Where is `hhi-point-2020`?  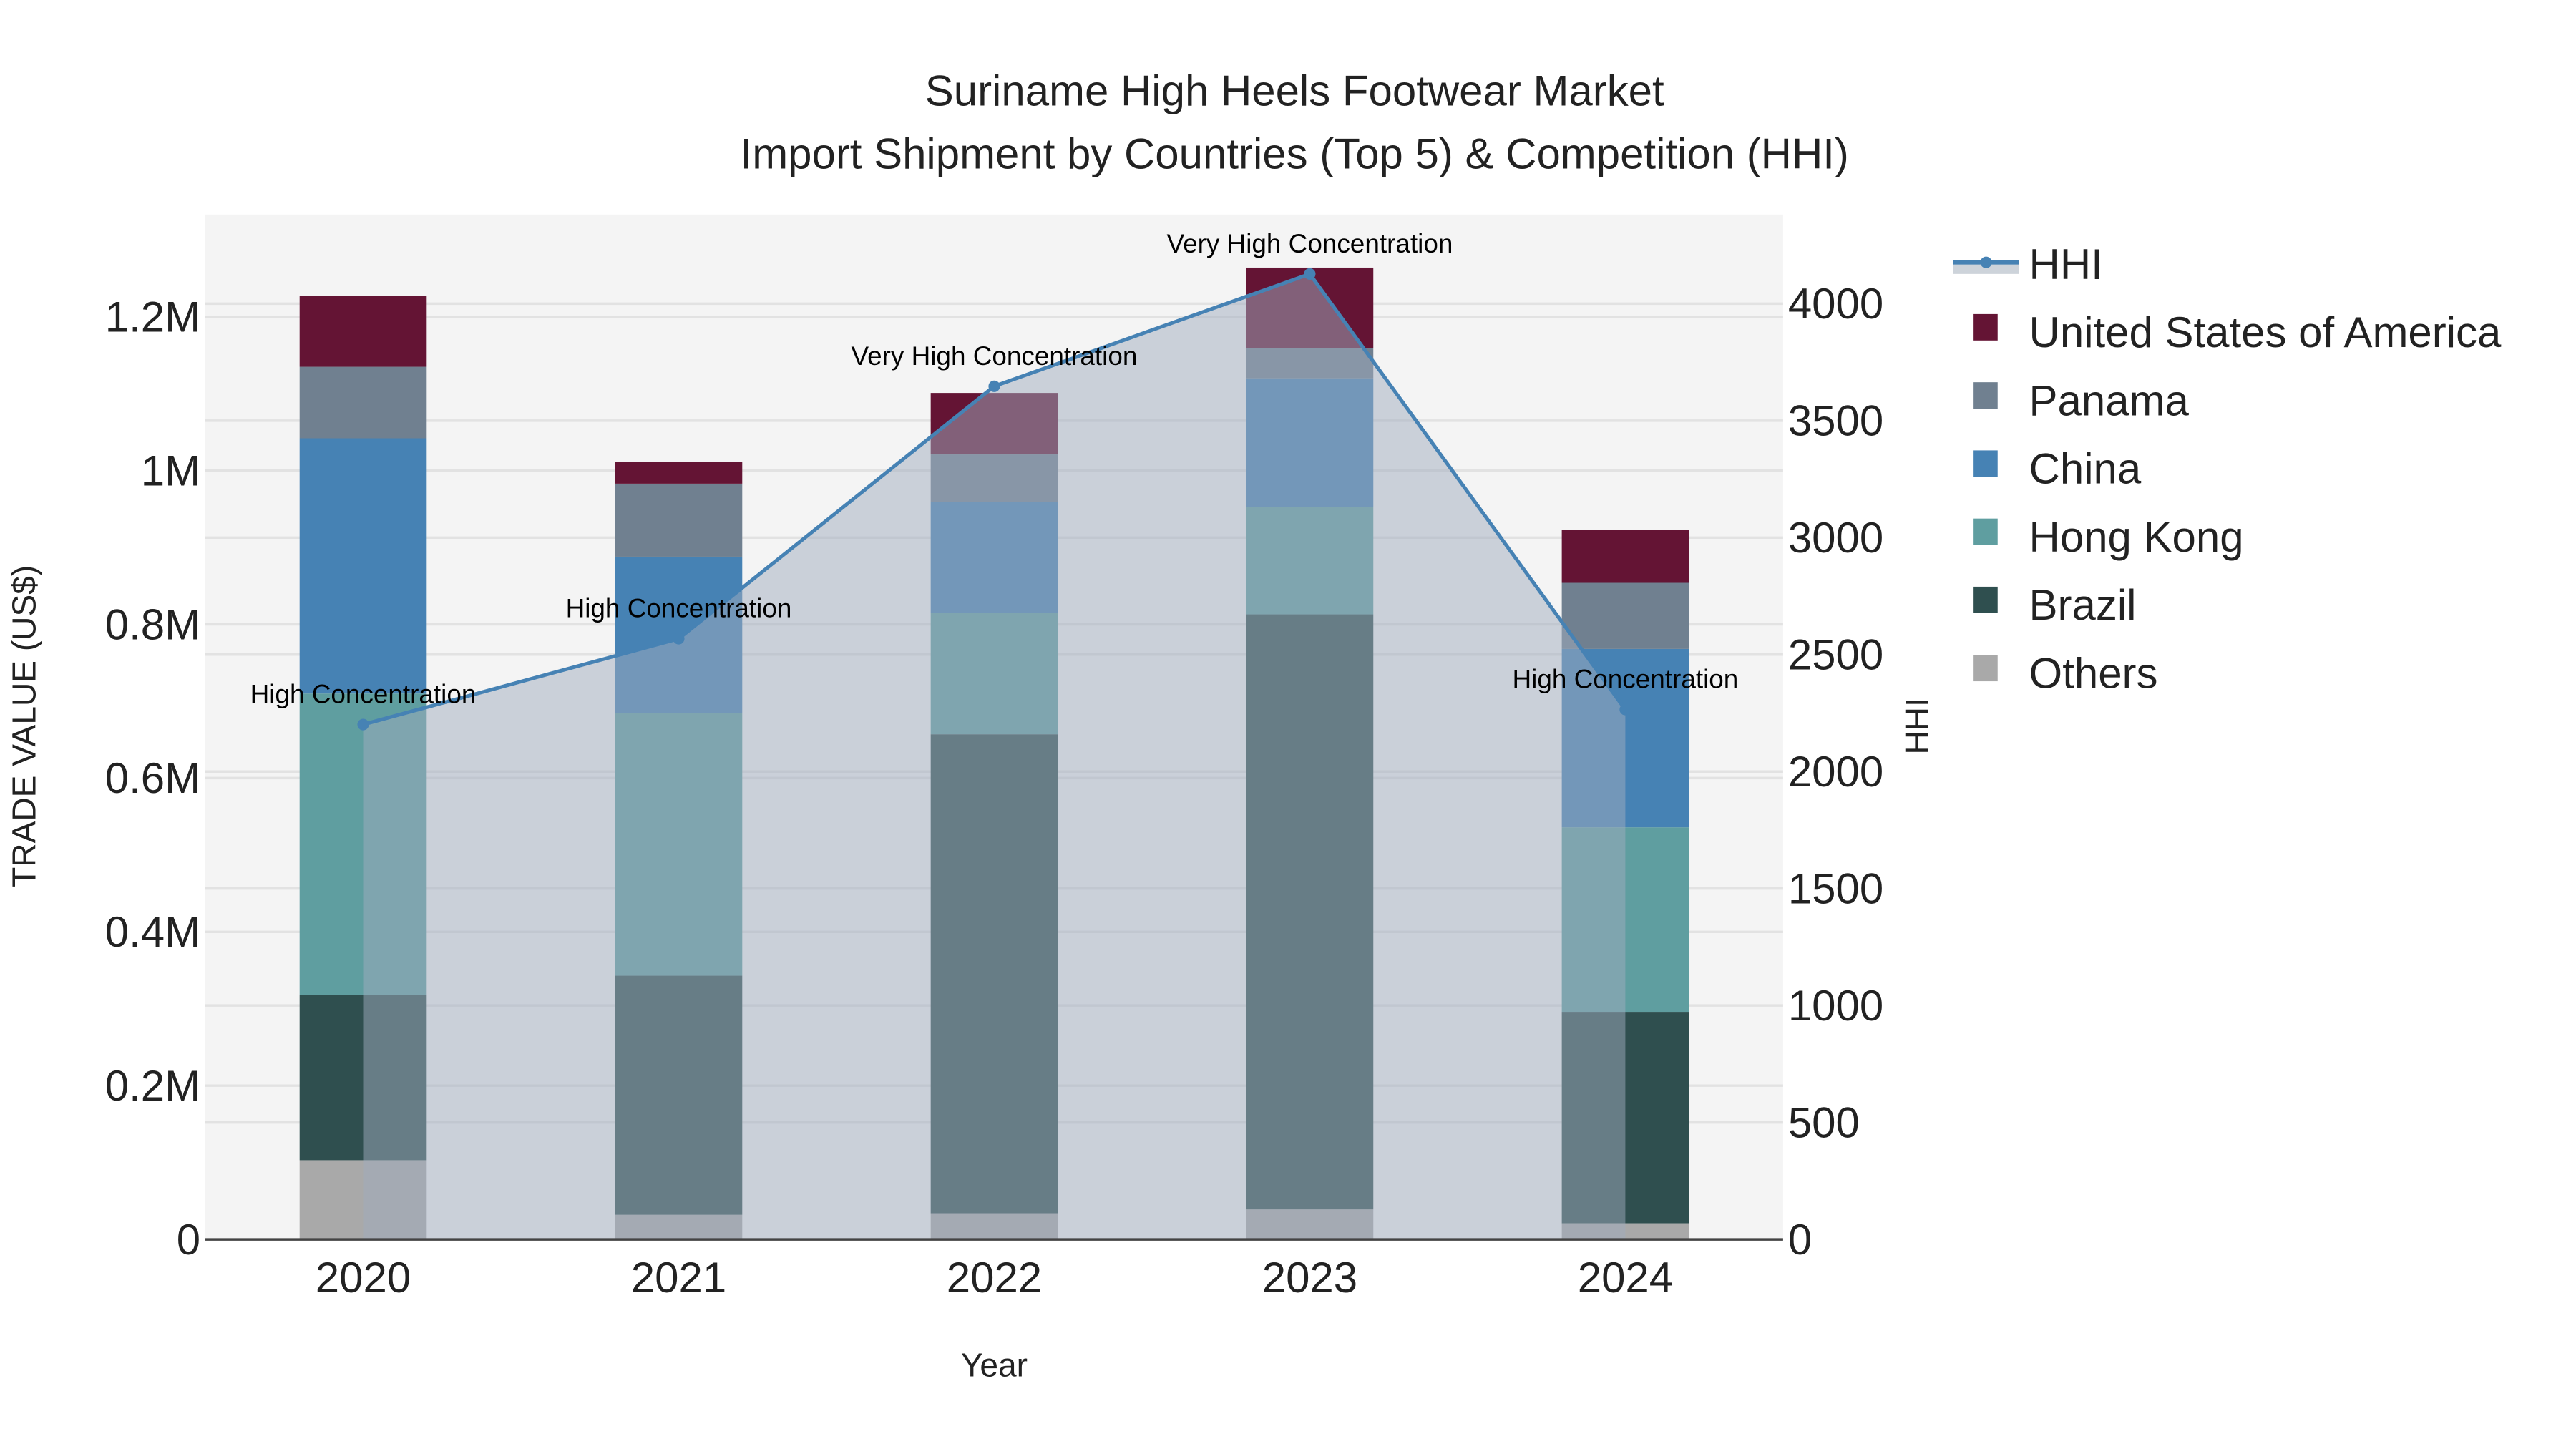
hhi-point-2020 is located at coordinates (363, 724).